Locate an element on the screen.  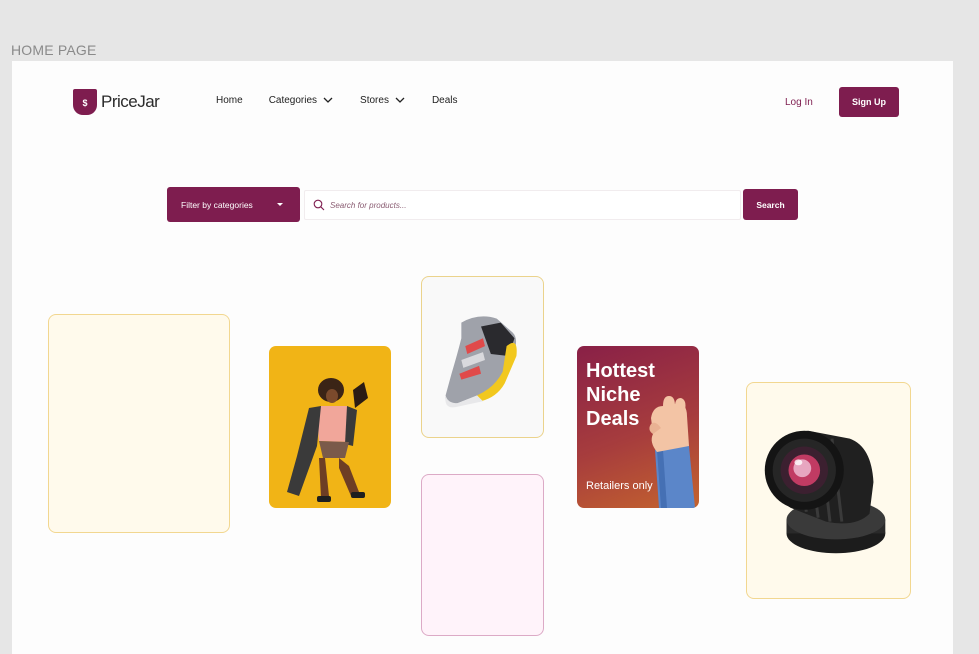
camera-lens-card is located at coordinates (828, 490).